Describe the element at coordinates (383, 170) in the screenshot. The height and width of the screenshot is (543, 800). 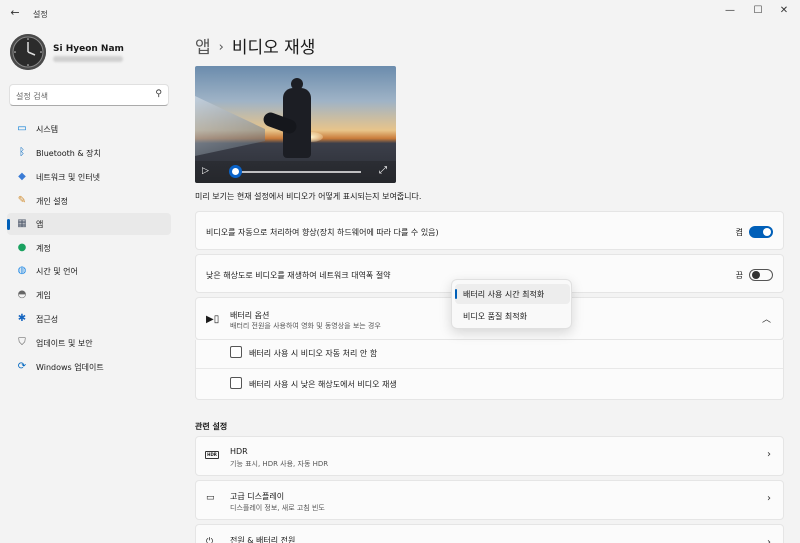
I see `expand-icon: ⤢` at that location.